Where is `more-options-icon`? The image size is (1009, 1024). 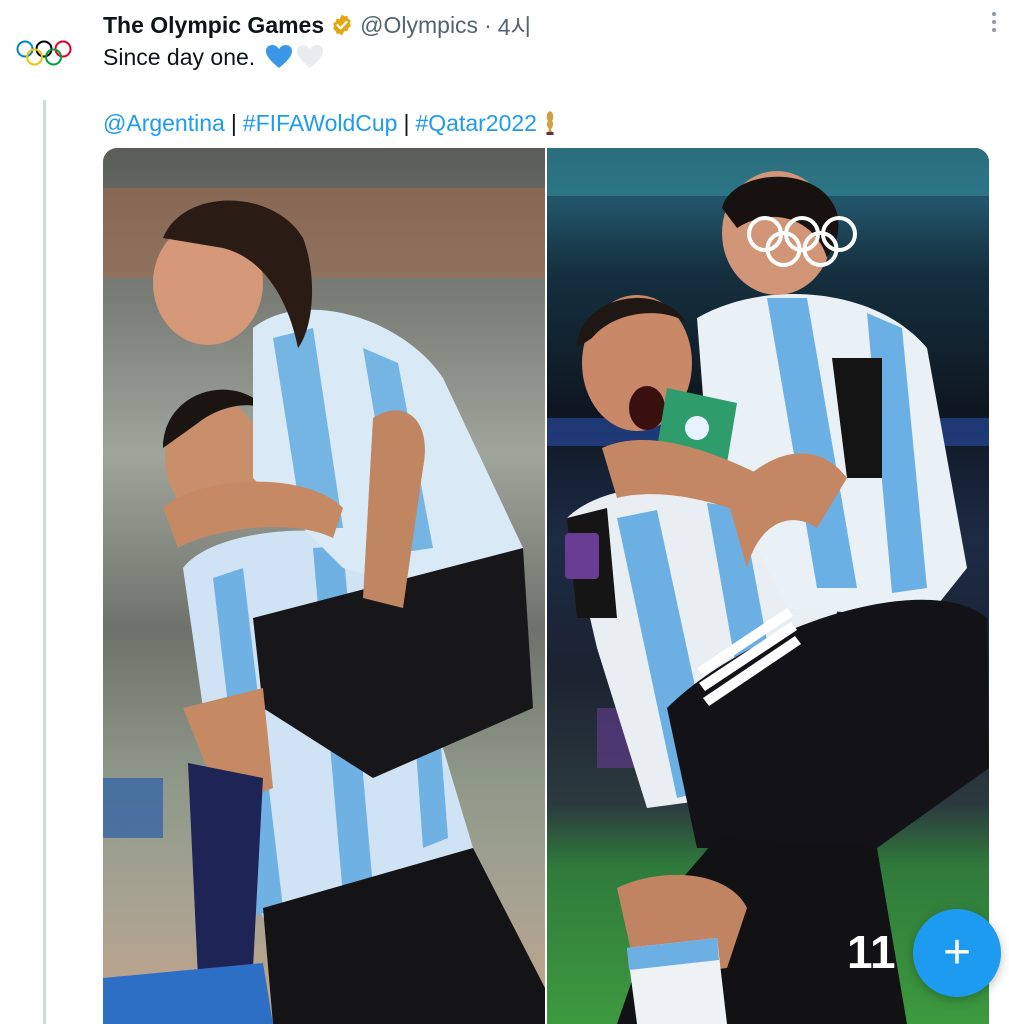 more-options-icon is located at coordinates (994, 22).